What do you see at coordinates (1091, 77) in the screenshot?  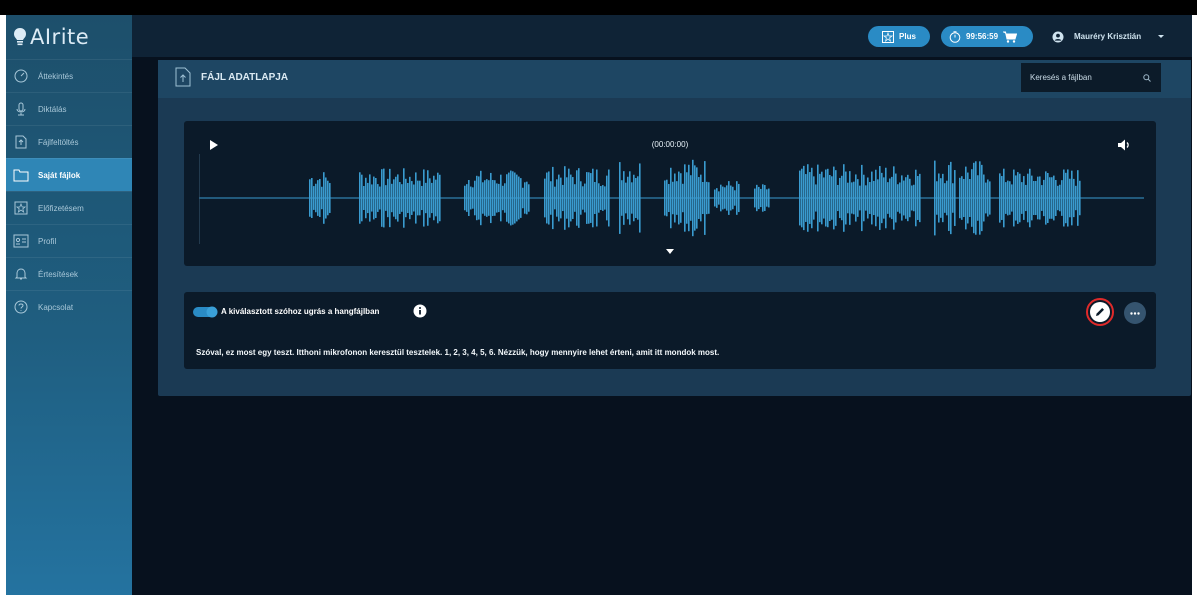 I see `search-input: Keresés a fájlban` at bounding box center [1091, 77].